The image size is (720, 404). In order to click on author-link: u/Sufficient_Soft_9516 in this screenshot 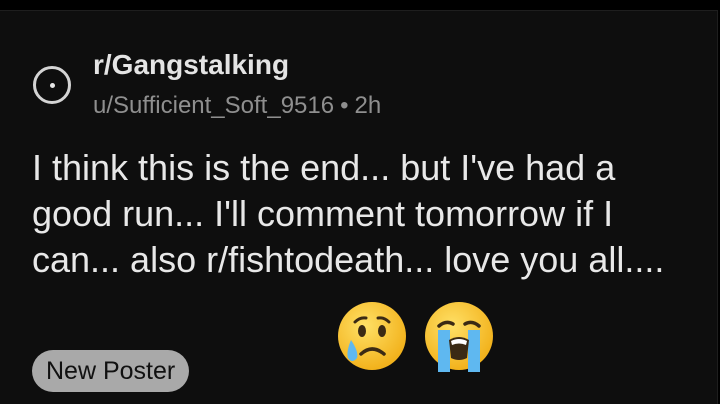, I will do `click(213, 105)`.